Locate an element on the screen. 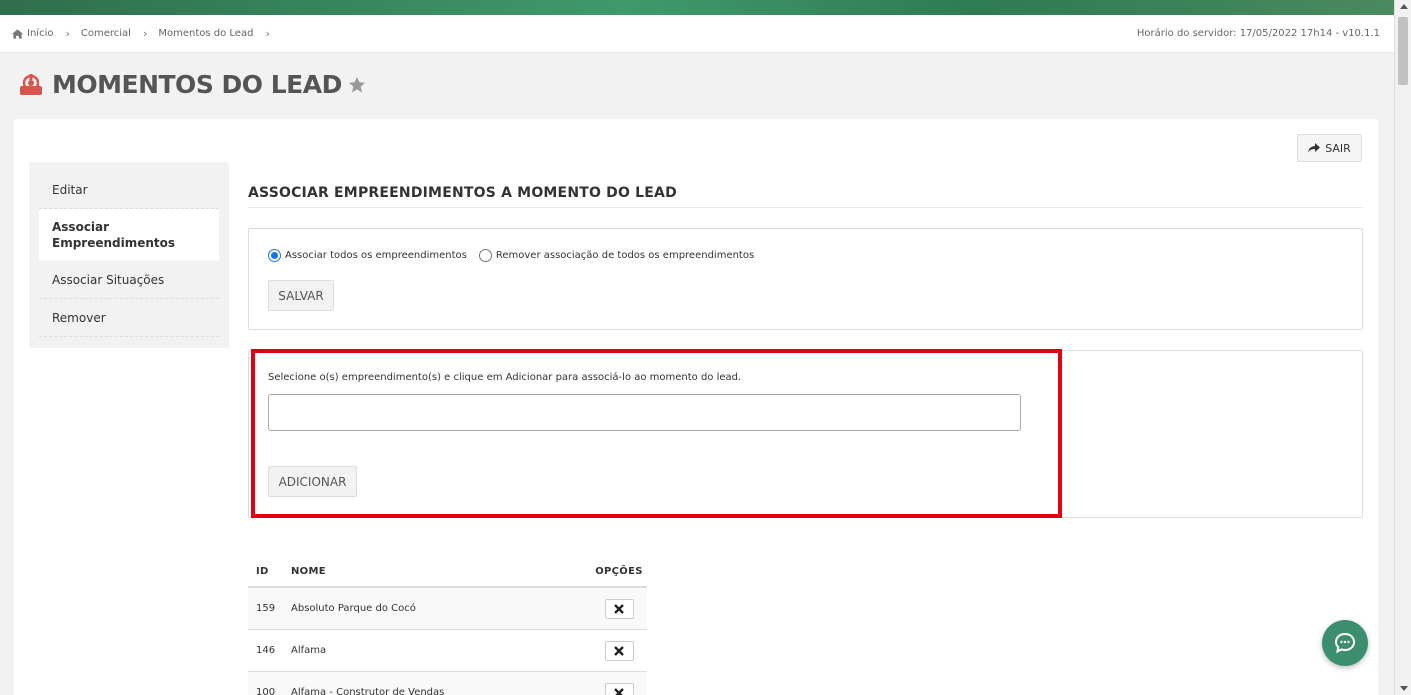 Image resolution: width=1411 pixels, height=695 pixels. scroll-thumb is located at coordinates (1403, 51).